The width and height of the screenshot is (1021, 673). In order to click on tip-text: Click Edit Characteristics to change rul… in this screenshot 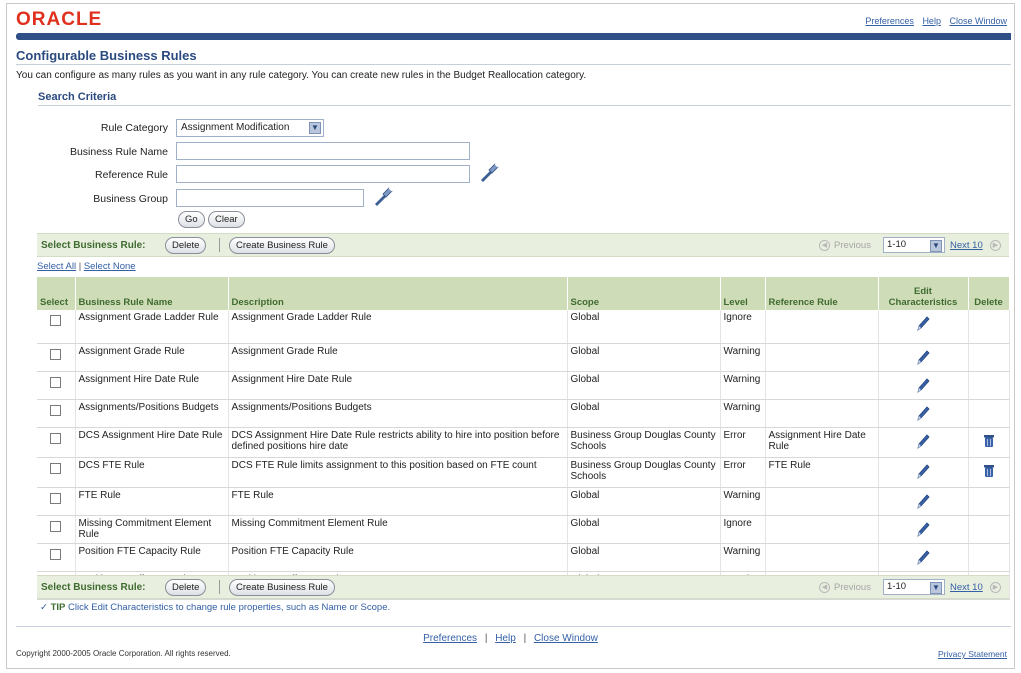, I will do `click(229, 607)`.